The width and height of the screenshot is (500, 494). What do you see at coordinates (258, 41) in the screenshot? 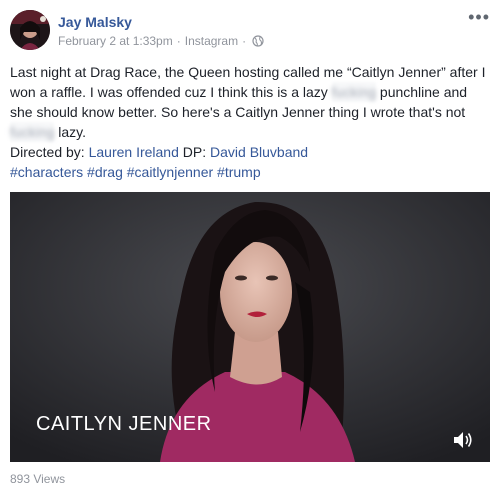
I see `globe-icon` at bounding box center [258, 41].